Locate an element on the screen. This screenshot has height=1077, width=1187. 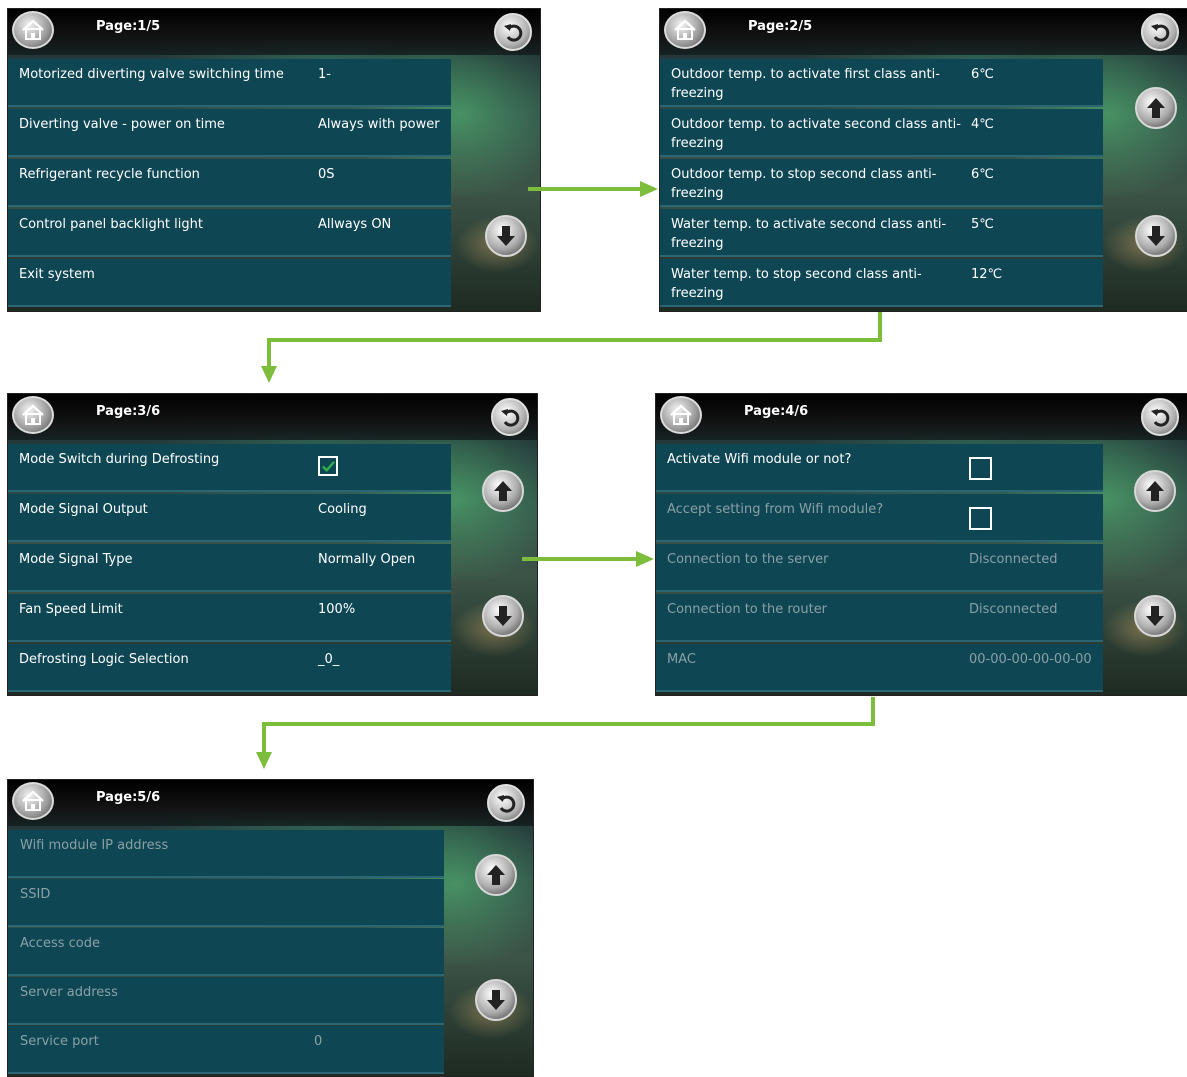
list-item: Fan Speed Limit 100% is located at coordinates (229, 618).